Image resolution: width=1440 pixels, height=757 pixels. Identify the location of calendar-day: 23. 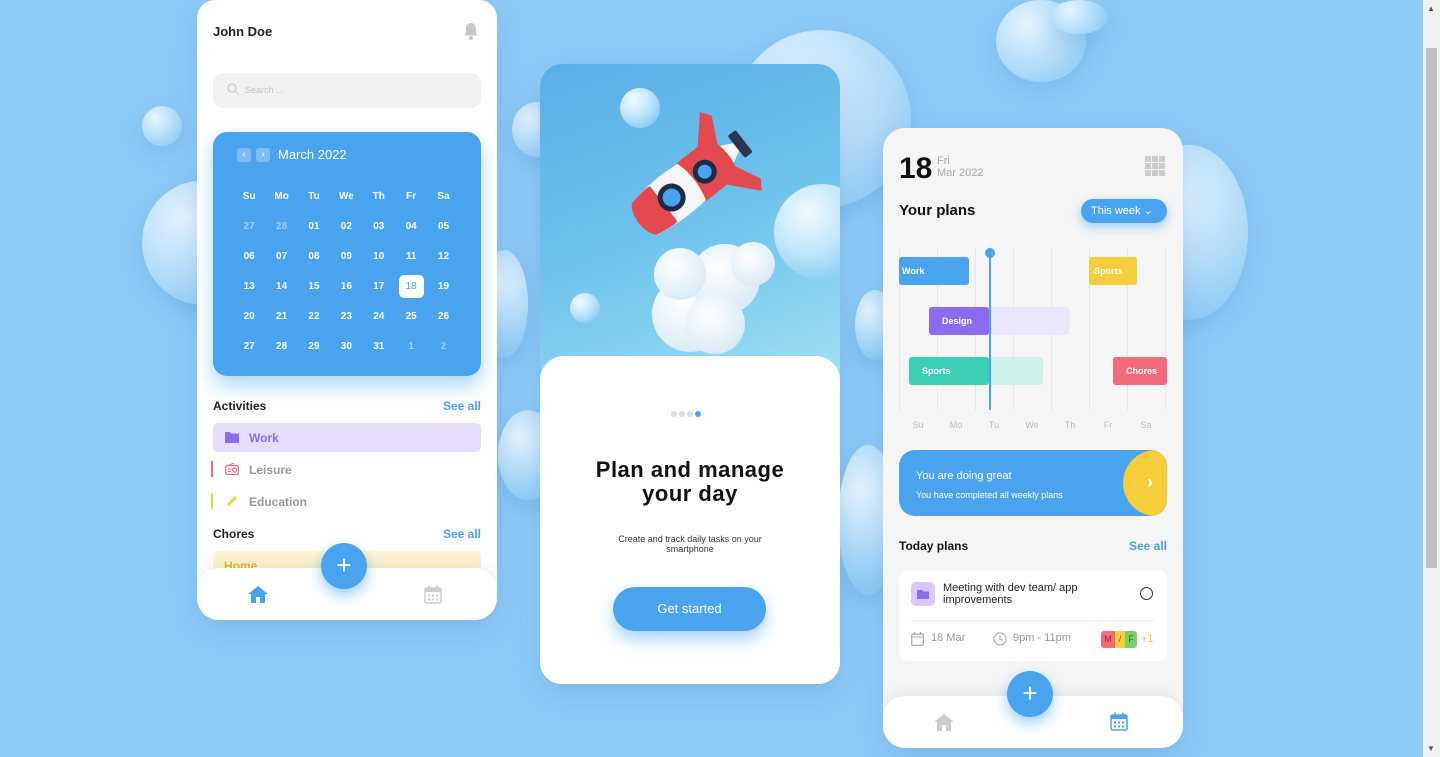
(346, 324).